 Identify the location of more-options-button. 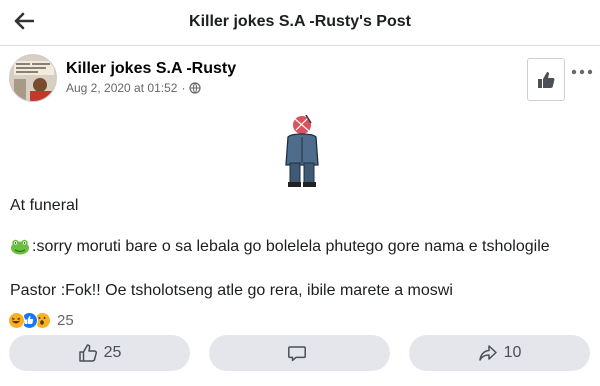
(582, 72).